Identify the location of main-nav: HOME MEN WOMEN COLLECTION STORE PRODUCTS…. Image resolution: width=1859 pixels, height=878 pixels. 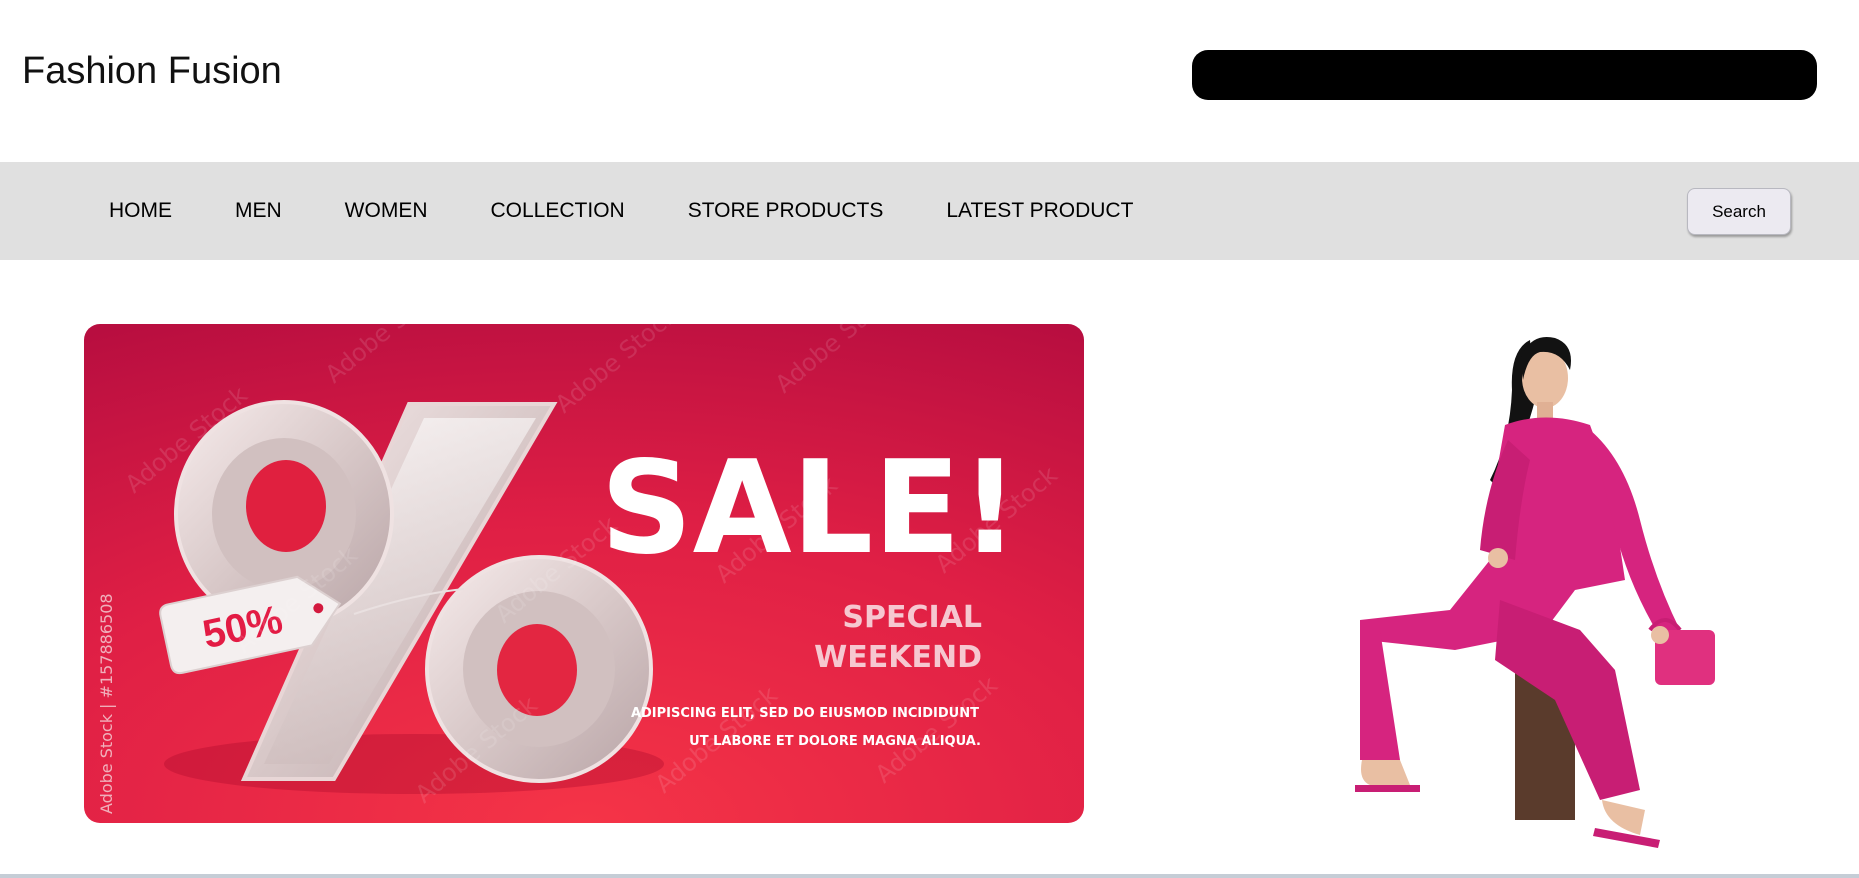
(929, 211).